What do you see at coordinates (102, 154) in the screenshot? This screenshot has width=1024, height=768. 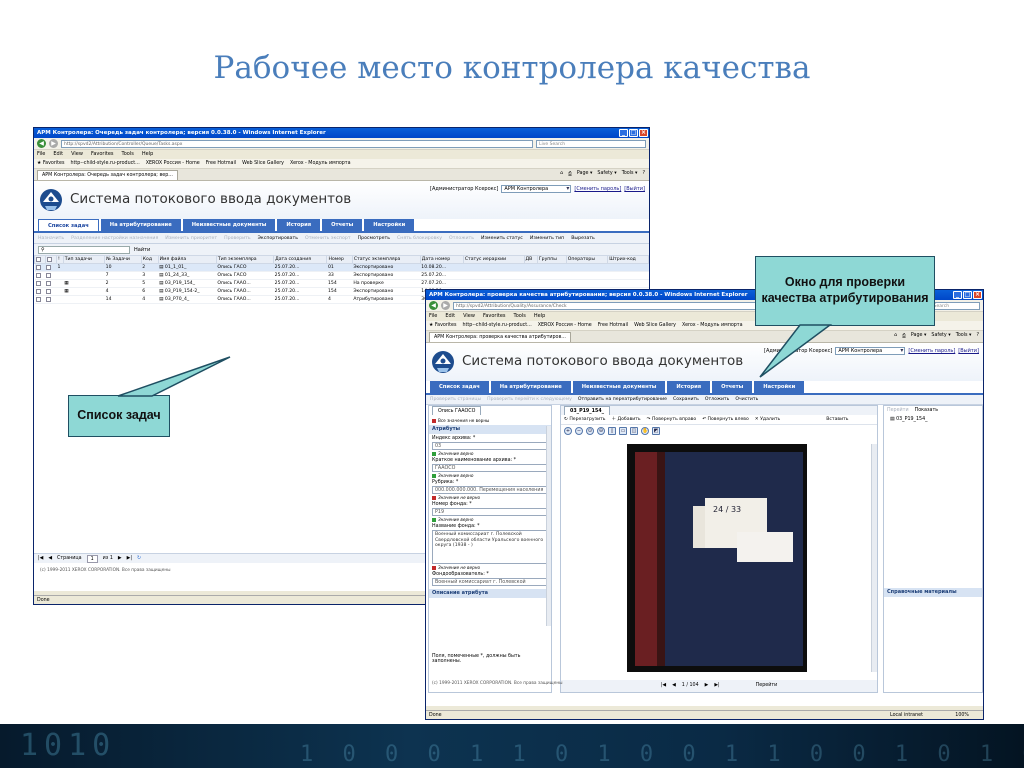 I see `menu-item-favorites: Favorites` at bounding box center [102, 154].